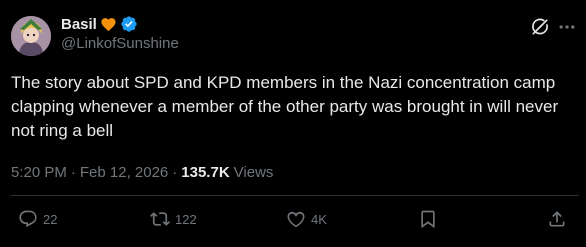 The width and height of the screenshot is (586, 247). Describe the element at coordinates (50, 219) in the screenshot. I see `reply-count: 22` at that location.